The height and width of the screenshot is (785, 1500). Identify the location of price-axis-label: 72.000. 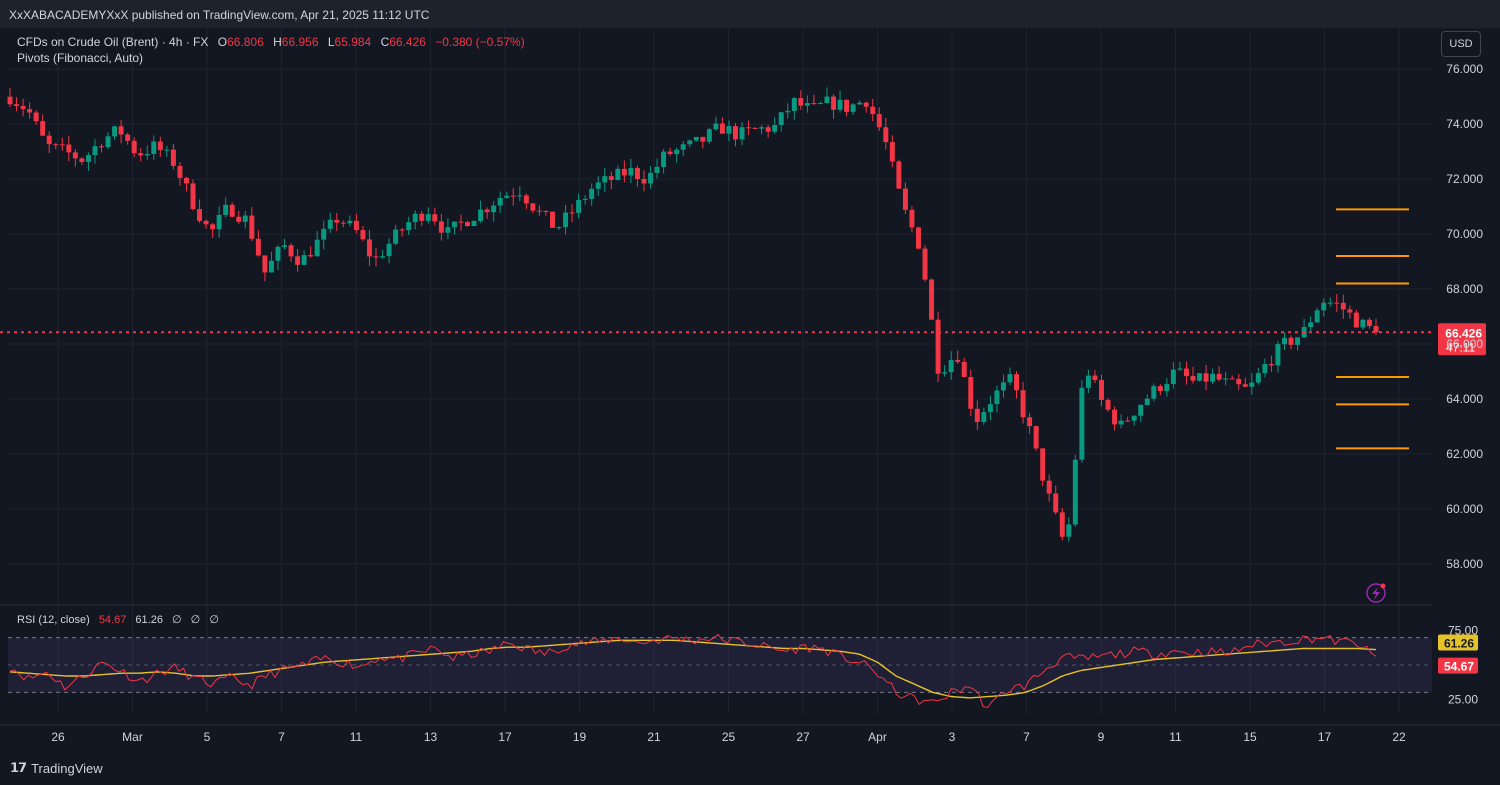
(1464, 179).